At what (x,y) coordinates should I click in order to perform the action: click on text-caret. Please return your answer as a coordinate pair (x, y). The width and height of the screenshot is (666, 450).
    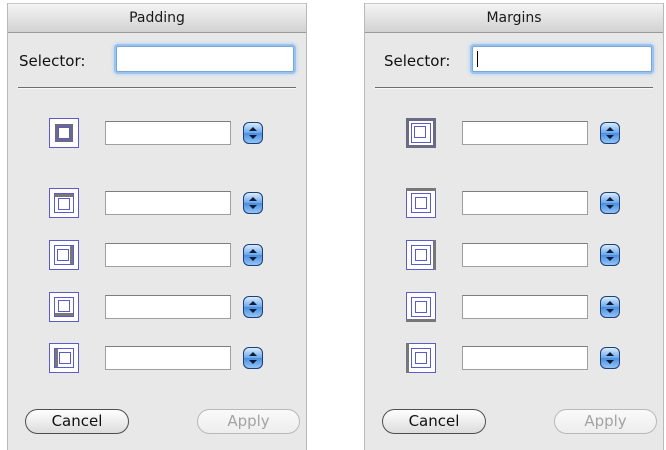
    Looking at the image, I should click on (477, 59).